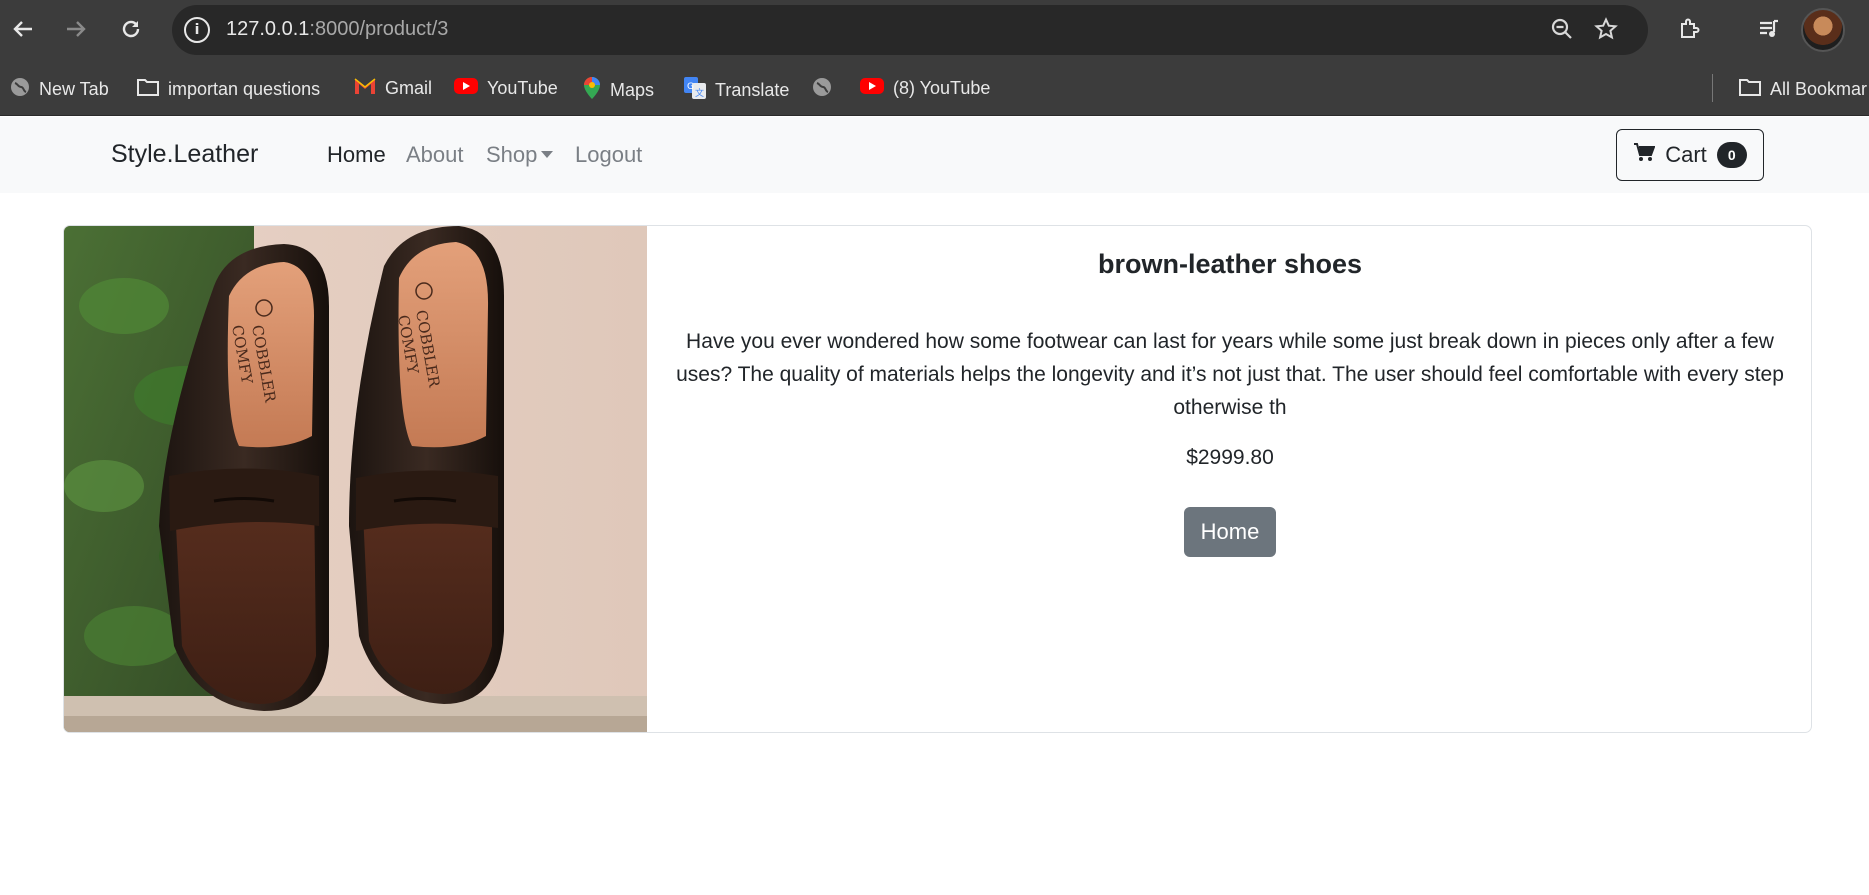  I want to click on translate-icon: G文, so click(695, 90).